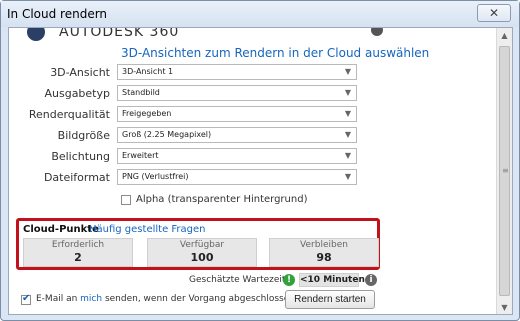  Describe the element at coordinates (222, 199) in the screenshot. I see `alpha-label: Alpha (transparenter Hintergrund)` at that location.